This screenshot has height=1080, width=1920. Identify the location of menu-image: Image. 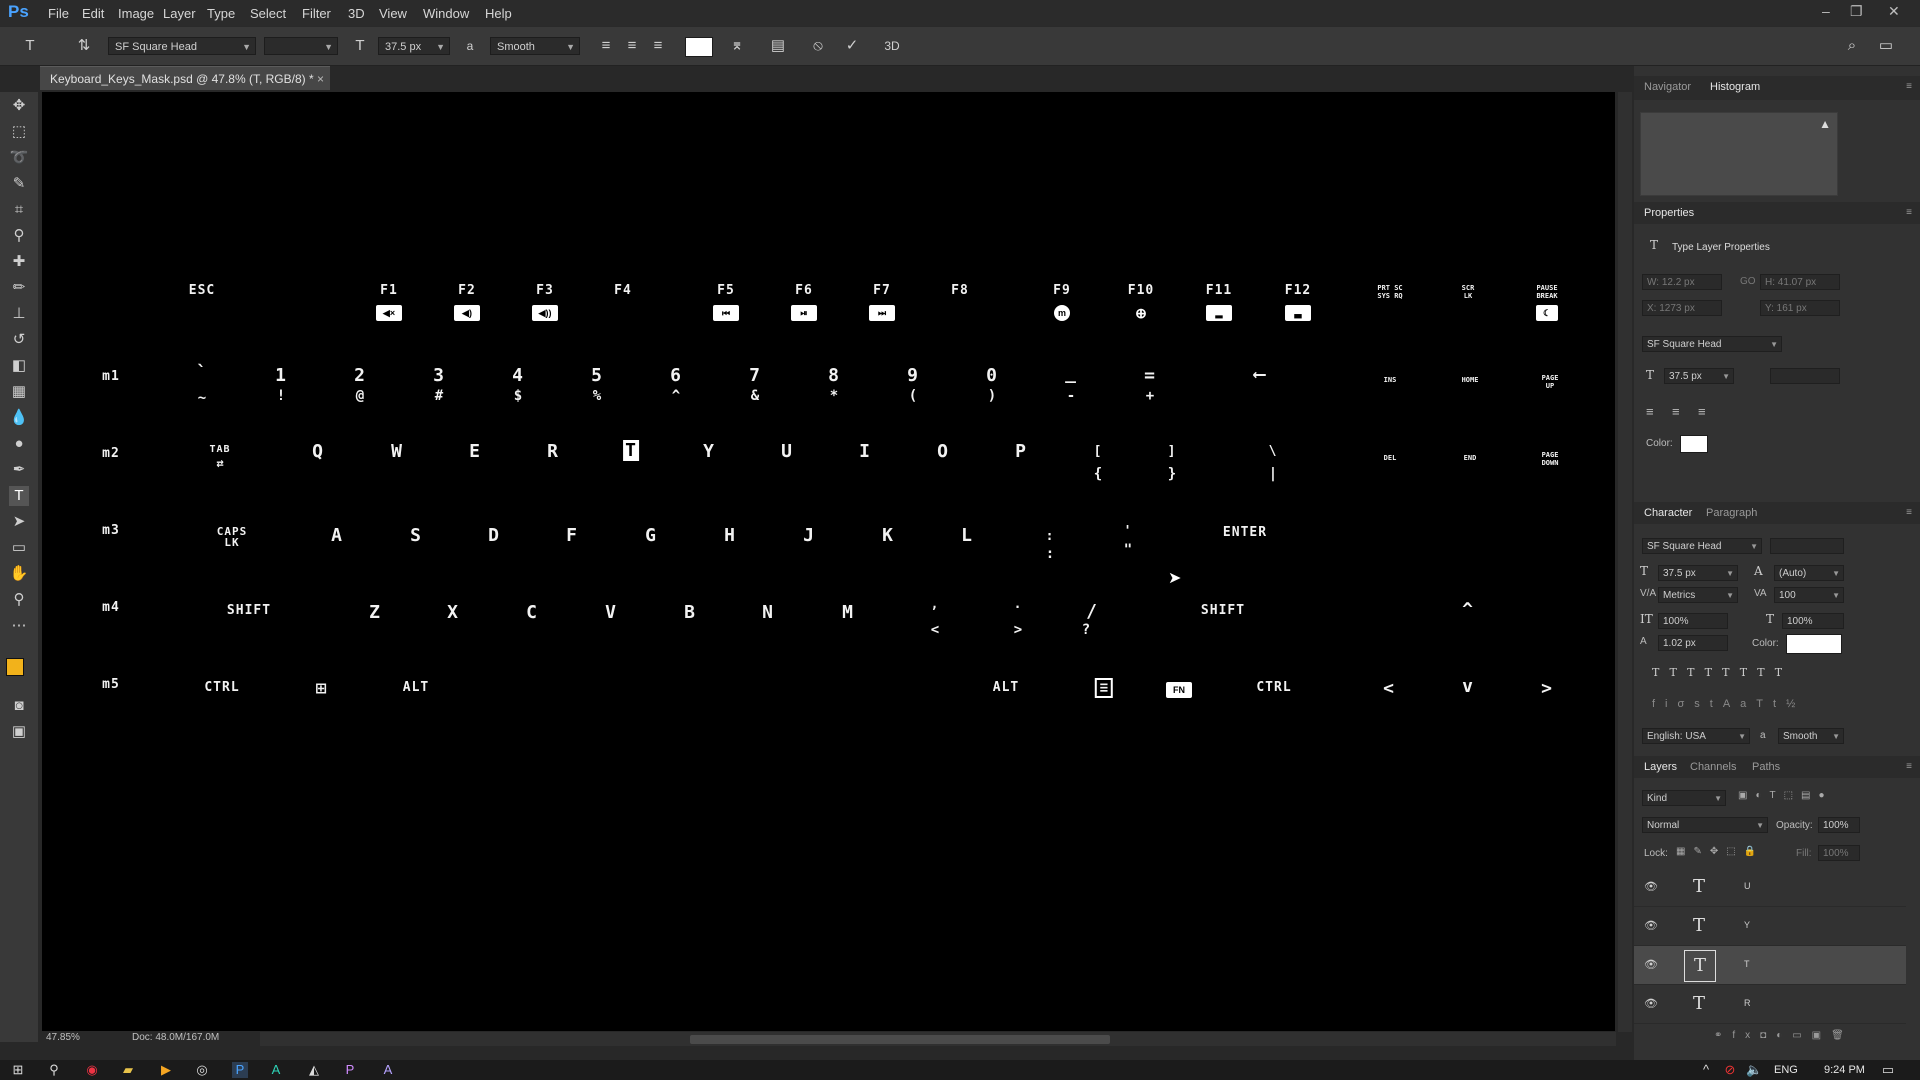
(136, 13).